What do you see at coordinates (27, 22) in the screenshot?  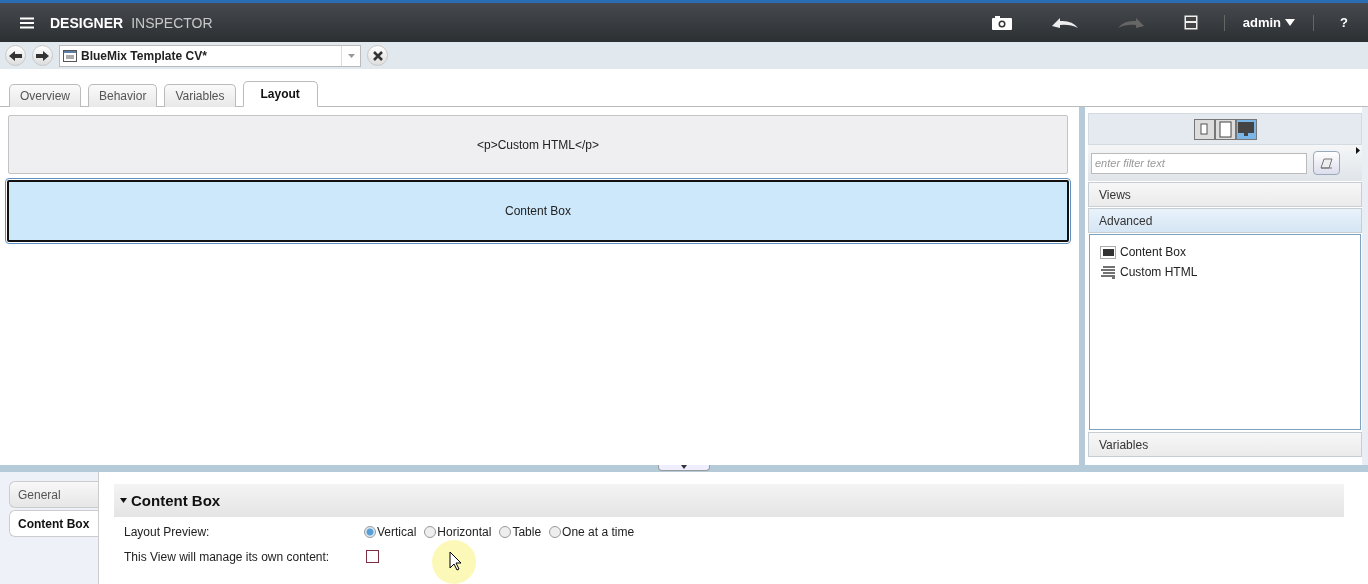 I see `menu-icon` at bounding box center [27, 22].